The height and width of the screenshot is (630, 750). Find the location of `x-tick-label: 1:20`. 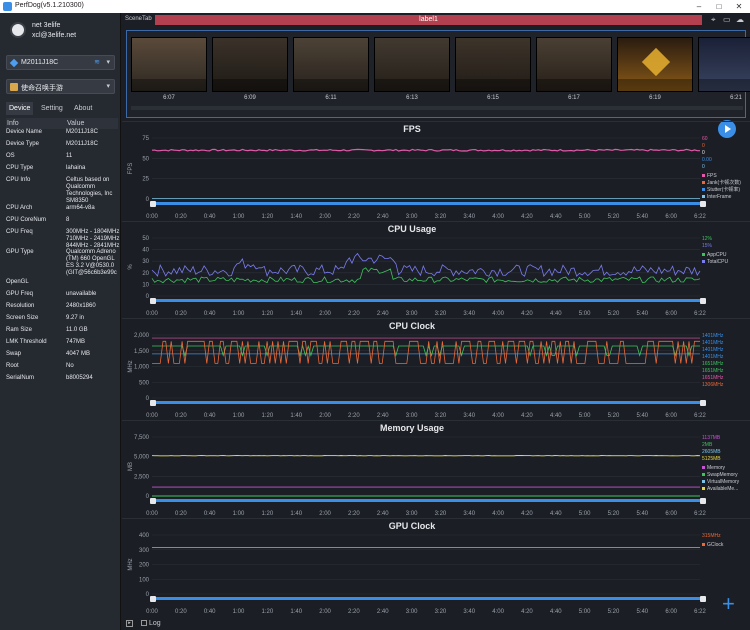

x-tick-label: 1:20 is located at coordinates (268, 314).